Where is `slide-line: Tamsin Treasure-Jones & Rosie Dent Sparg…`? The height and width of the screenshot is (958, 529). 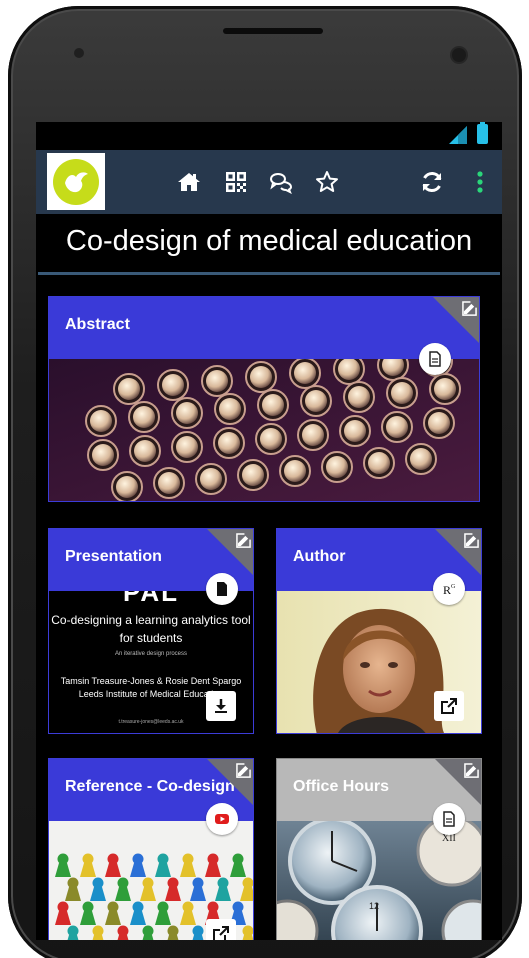
slide-line: Tamsin Treasure-Jones & Rosie Dent Sparg… is located at coordinates (151, 681).